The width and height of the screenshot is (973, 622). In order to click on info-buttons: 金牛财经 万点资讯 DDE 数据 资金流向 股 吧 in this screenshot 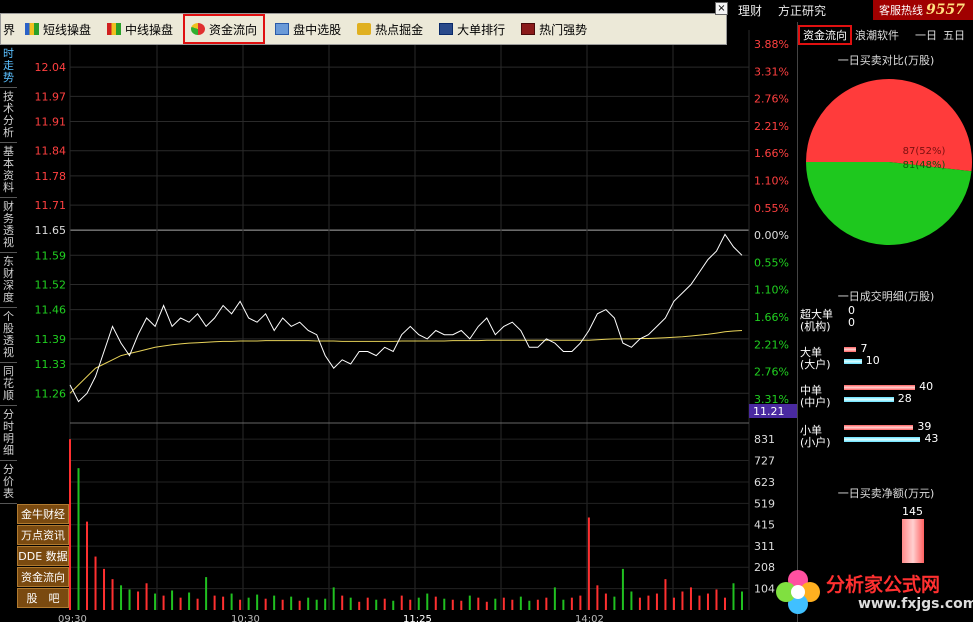, I will do `click(43, 556)`.